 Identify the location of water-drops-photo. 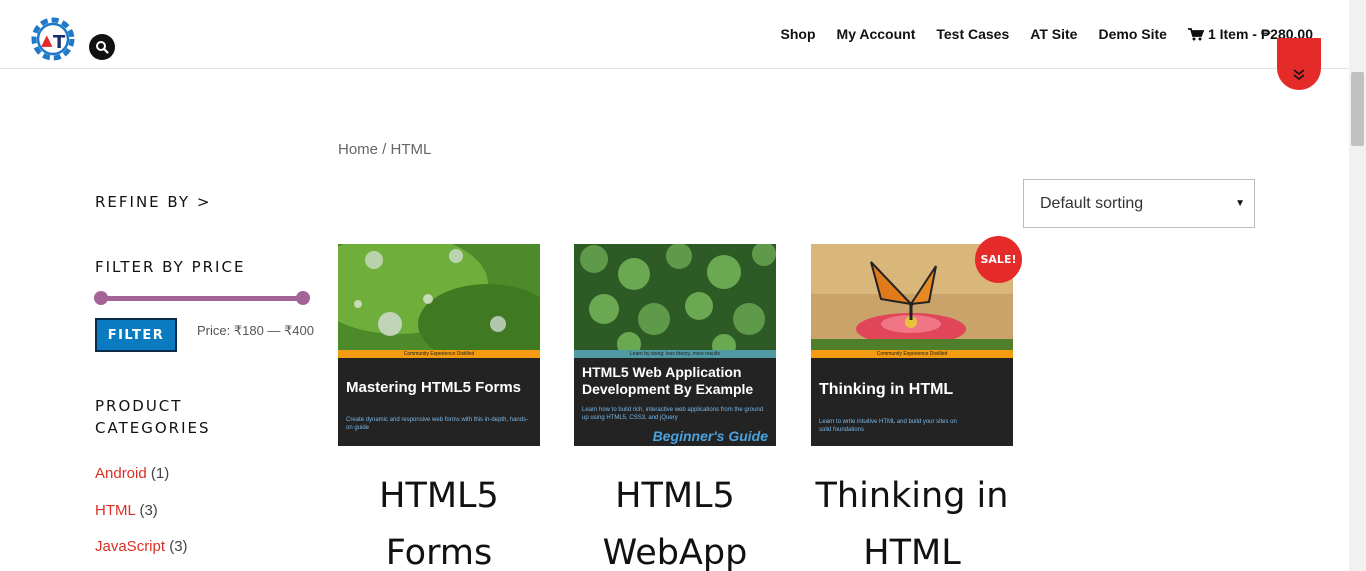
(439, 297).